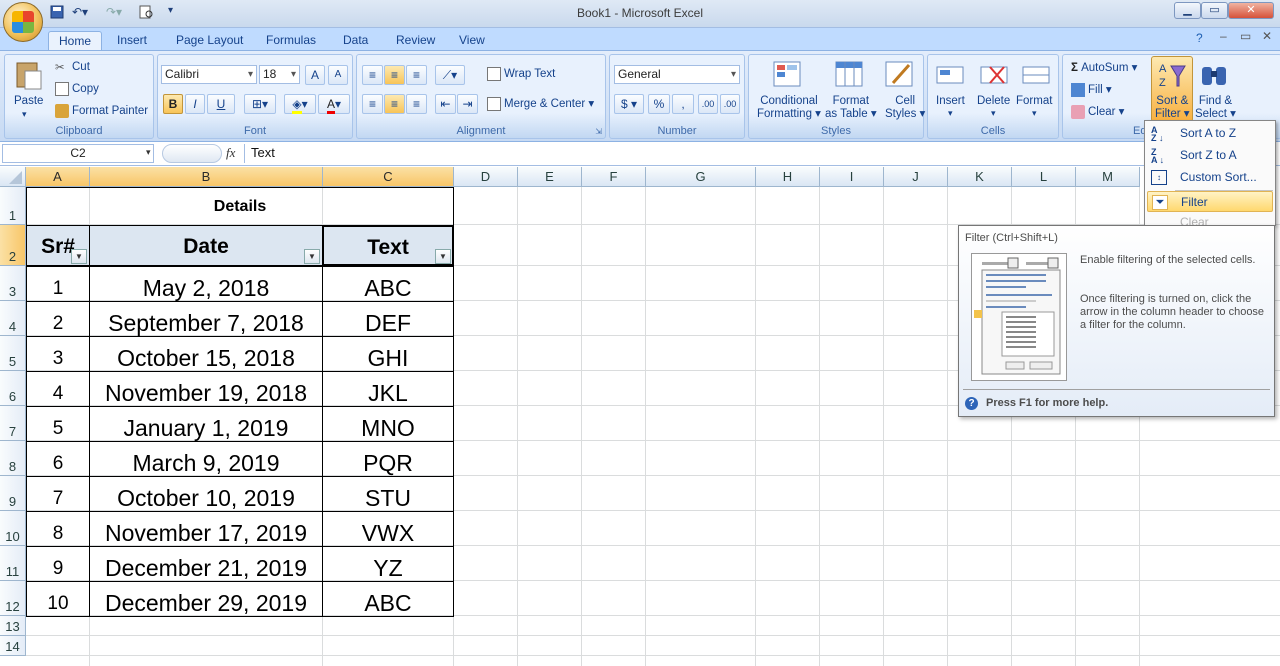 The width and height of the screenshot is (1280, 666). I want to click on font-color-button: A▾, so click(334, 104).